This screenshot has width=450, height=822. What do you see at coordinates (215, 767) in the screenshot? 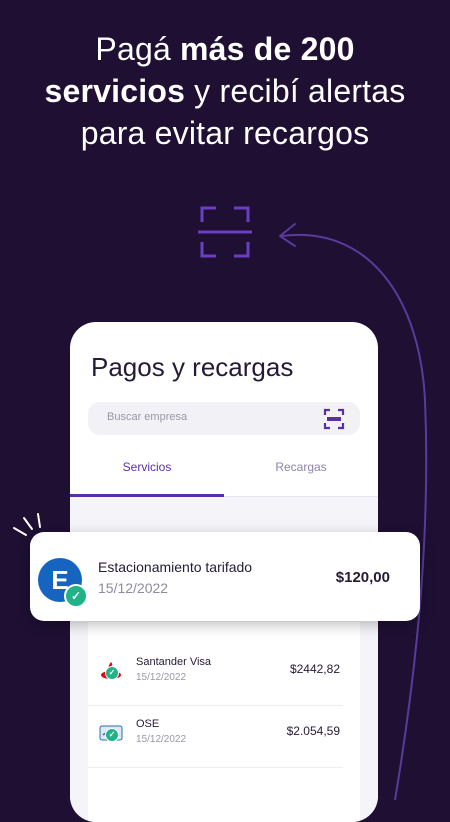
I see `divider` at bounding box center [215, 767].